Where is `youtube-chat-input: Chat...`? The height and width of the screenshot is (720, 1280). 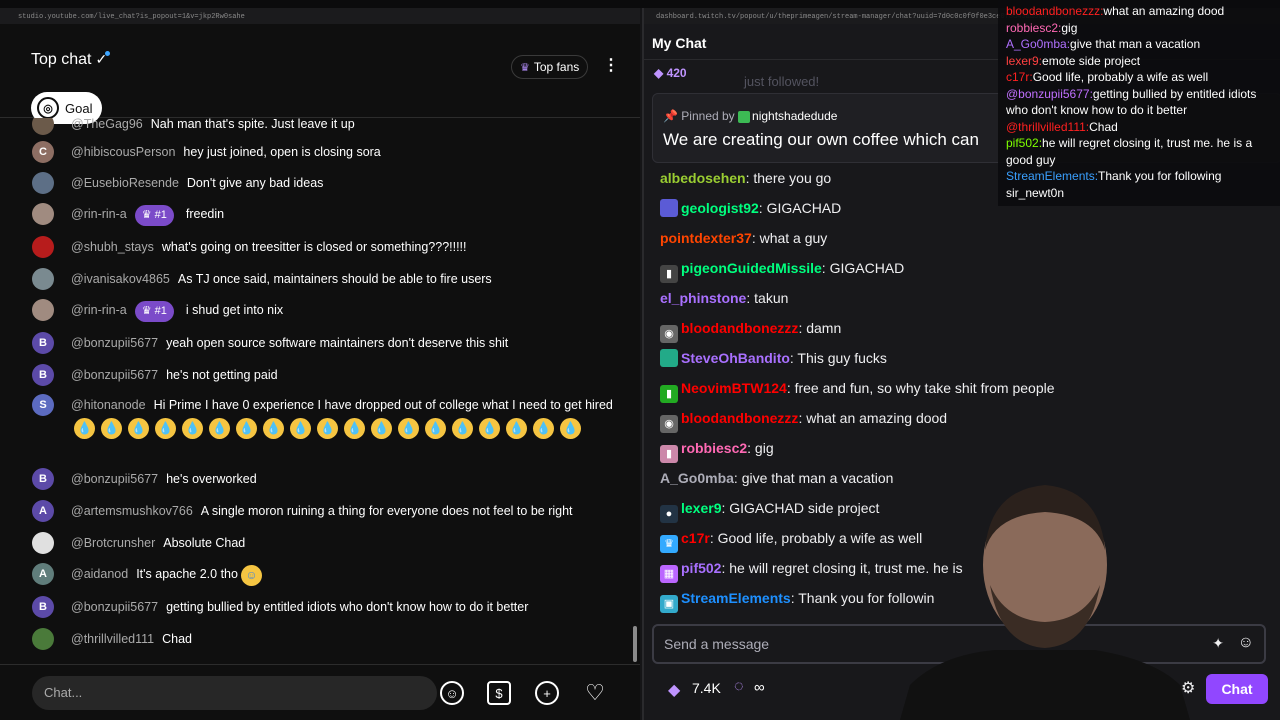 youtube-chat-input: Chat... is located at coordinates (234, 693).